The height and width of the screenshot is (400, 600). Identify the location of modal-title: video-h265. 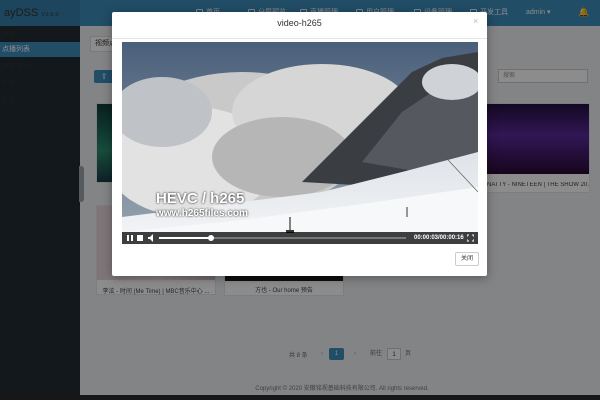
(299, 23).